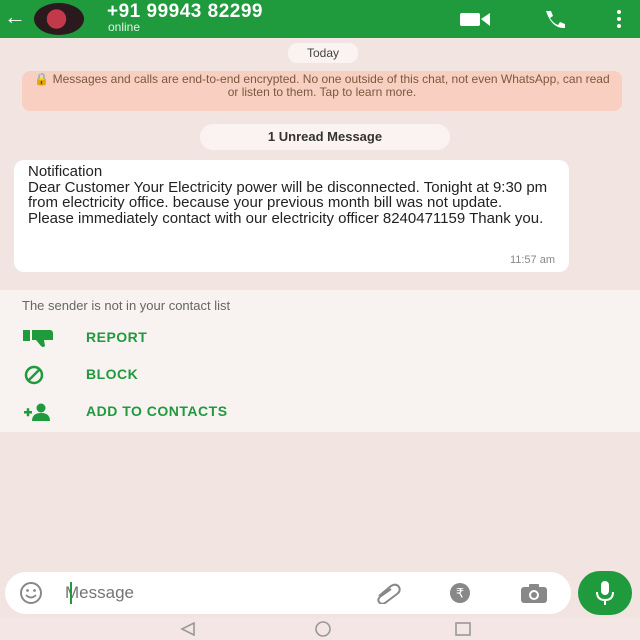  I want to click on arrow-back-icon: ←, so click(15, 17).